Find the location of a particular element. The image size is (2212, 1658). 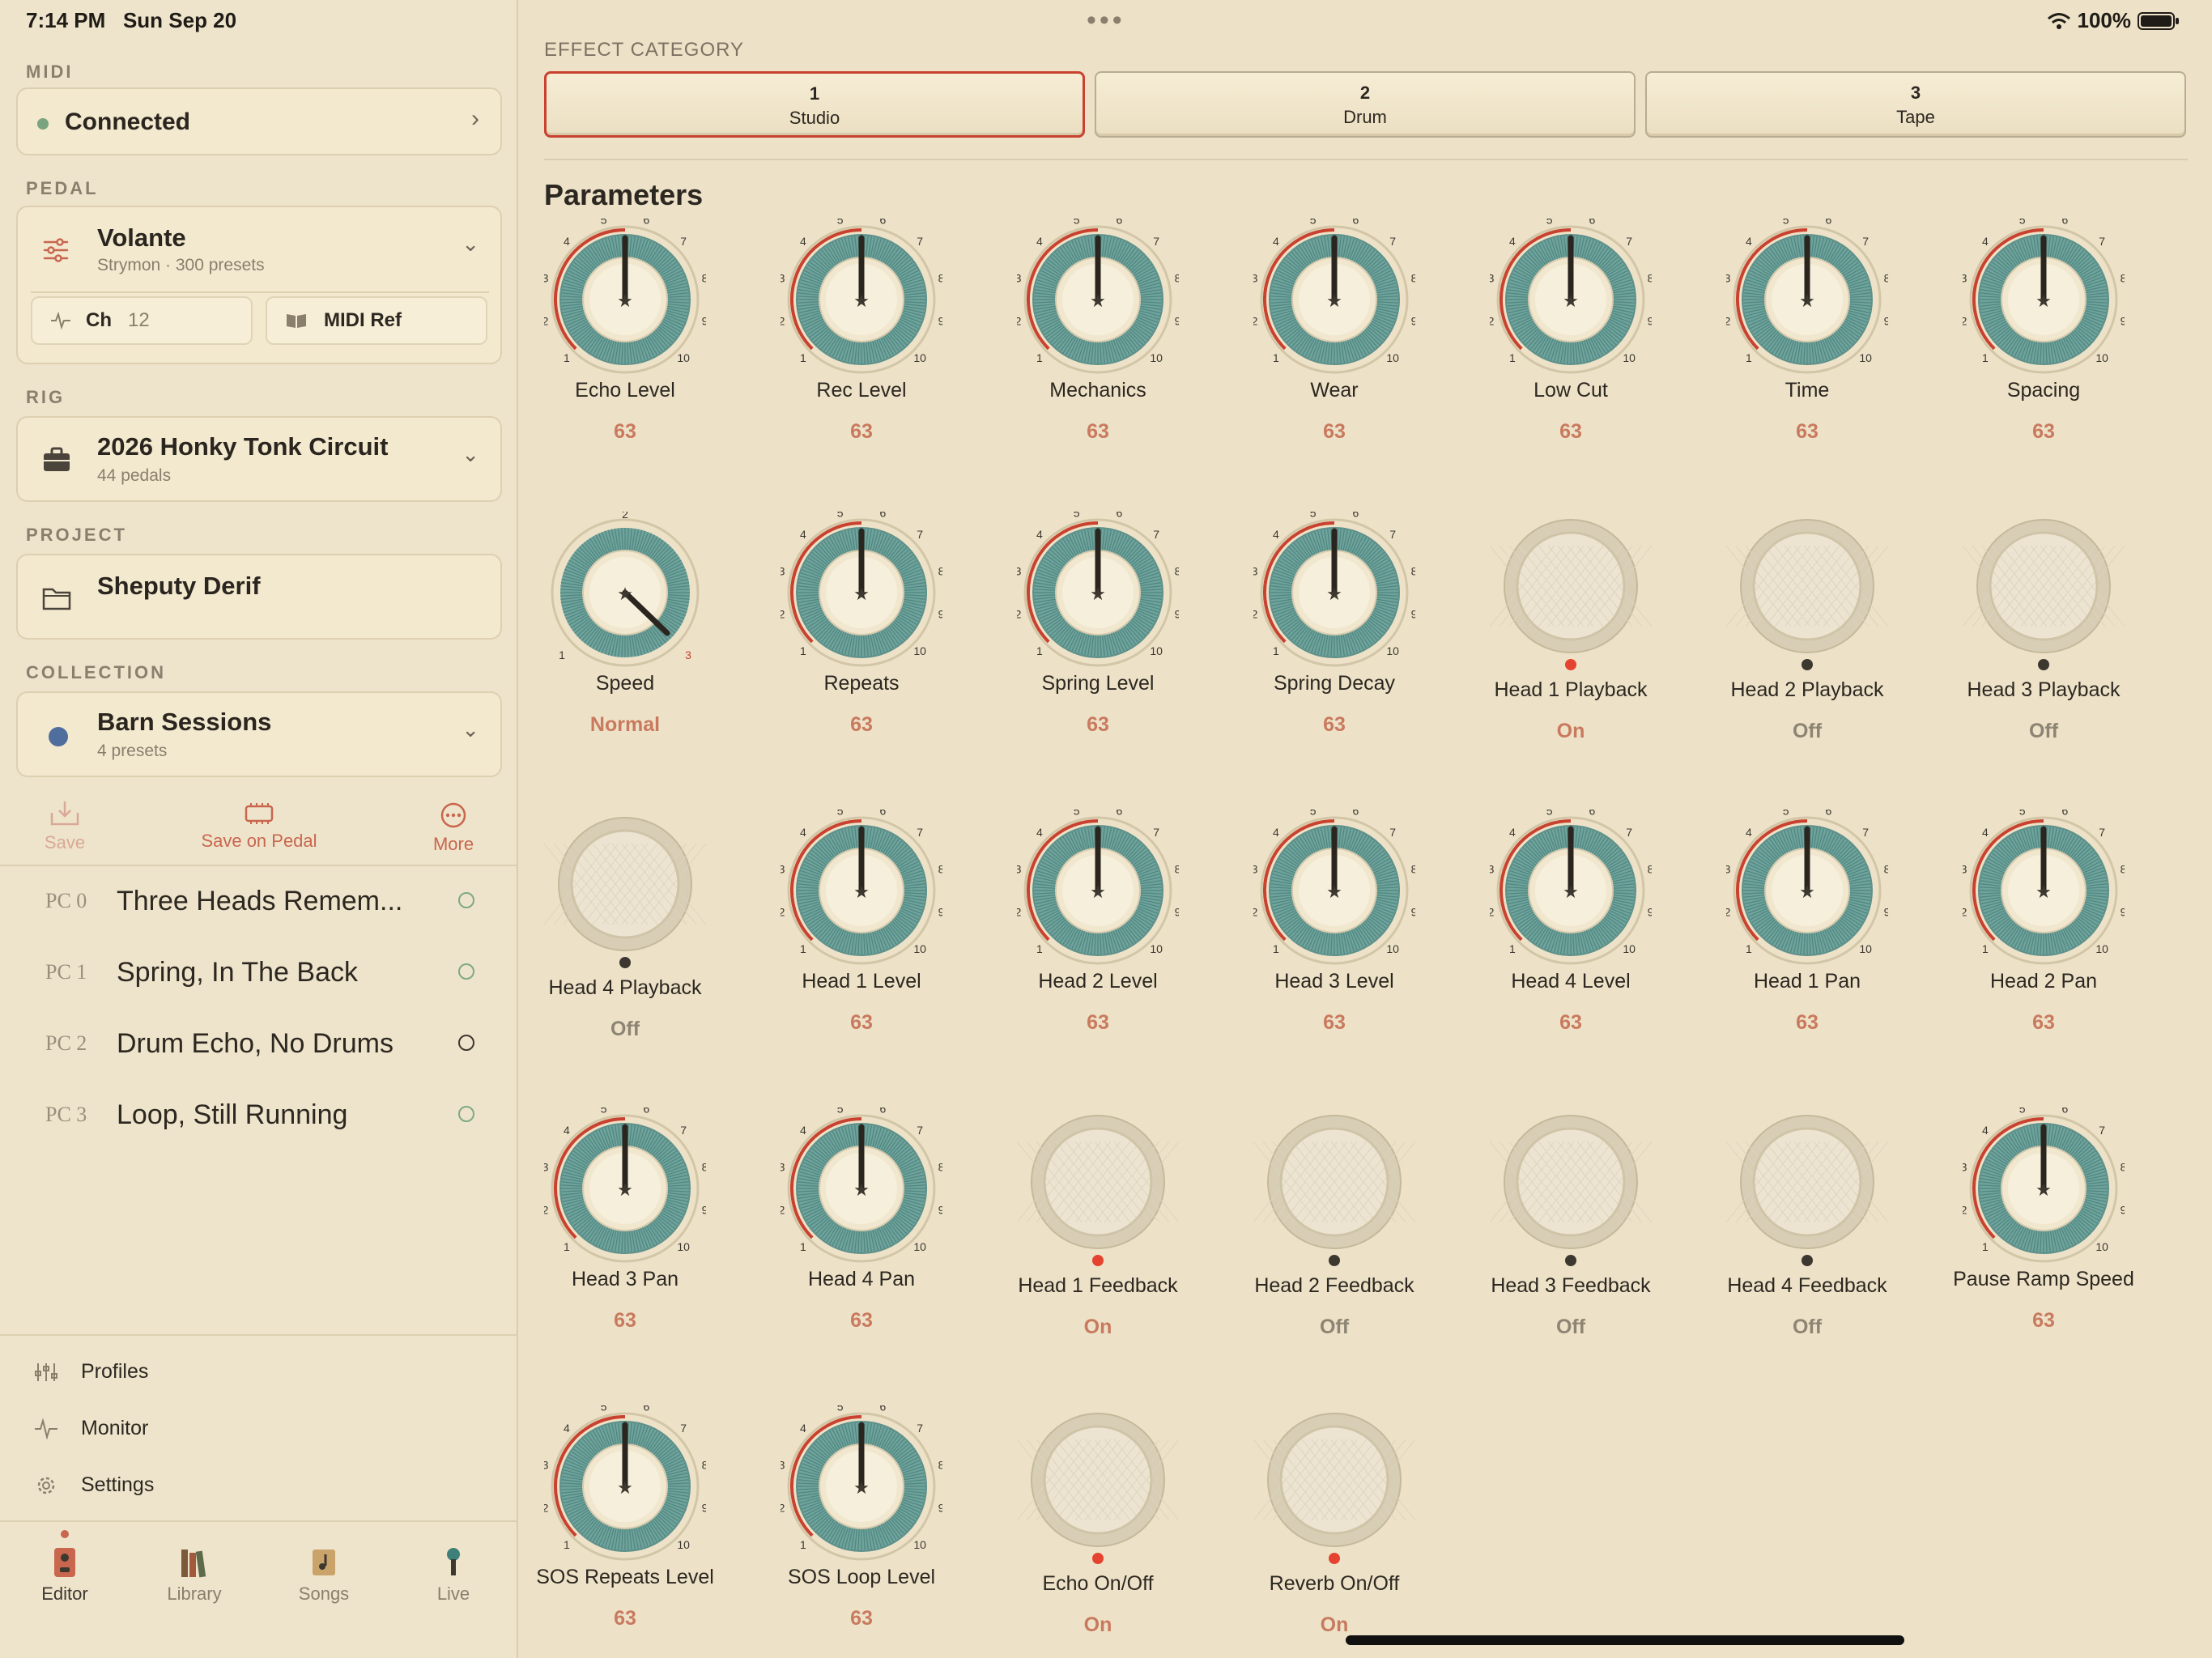

midi-ref-button: MIDI Ref is located at coordinates (377, 320).